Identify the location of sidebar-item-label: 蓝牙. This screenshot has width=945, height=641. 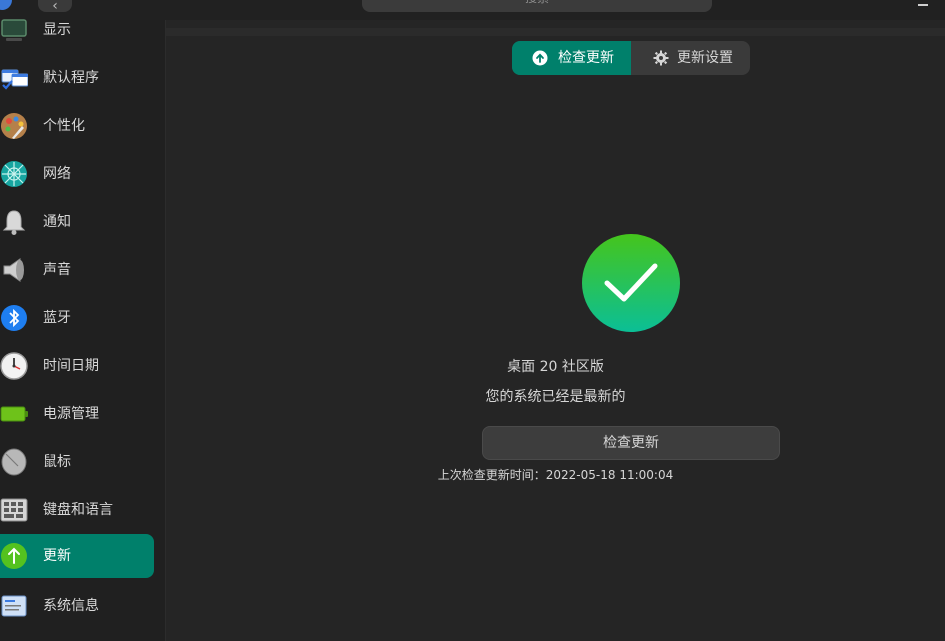
(57, 318).